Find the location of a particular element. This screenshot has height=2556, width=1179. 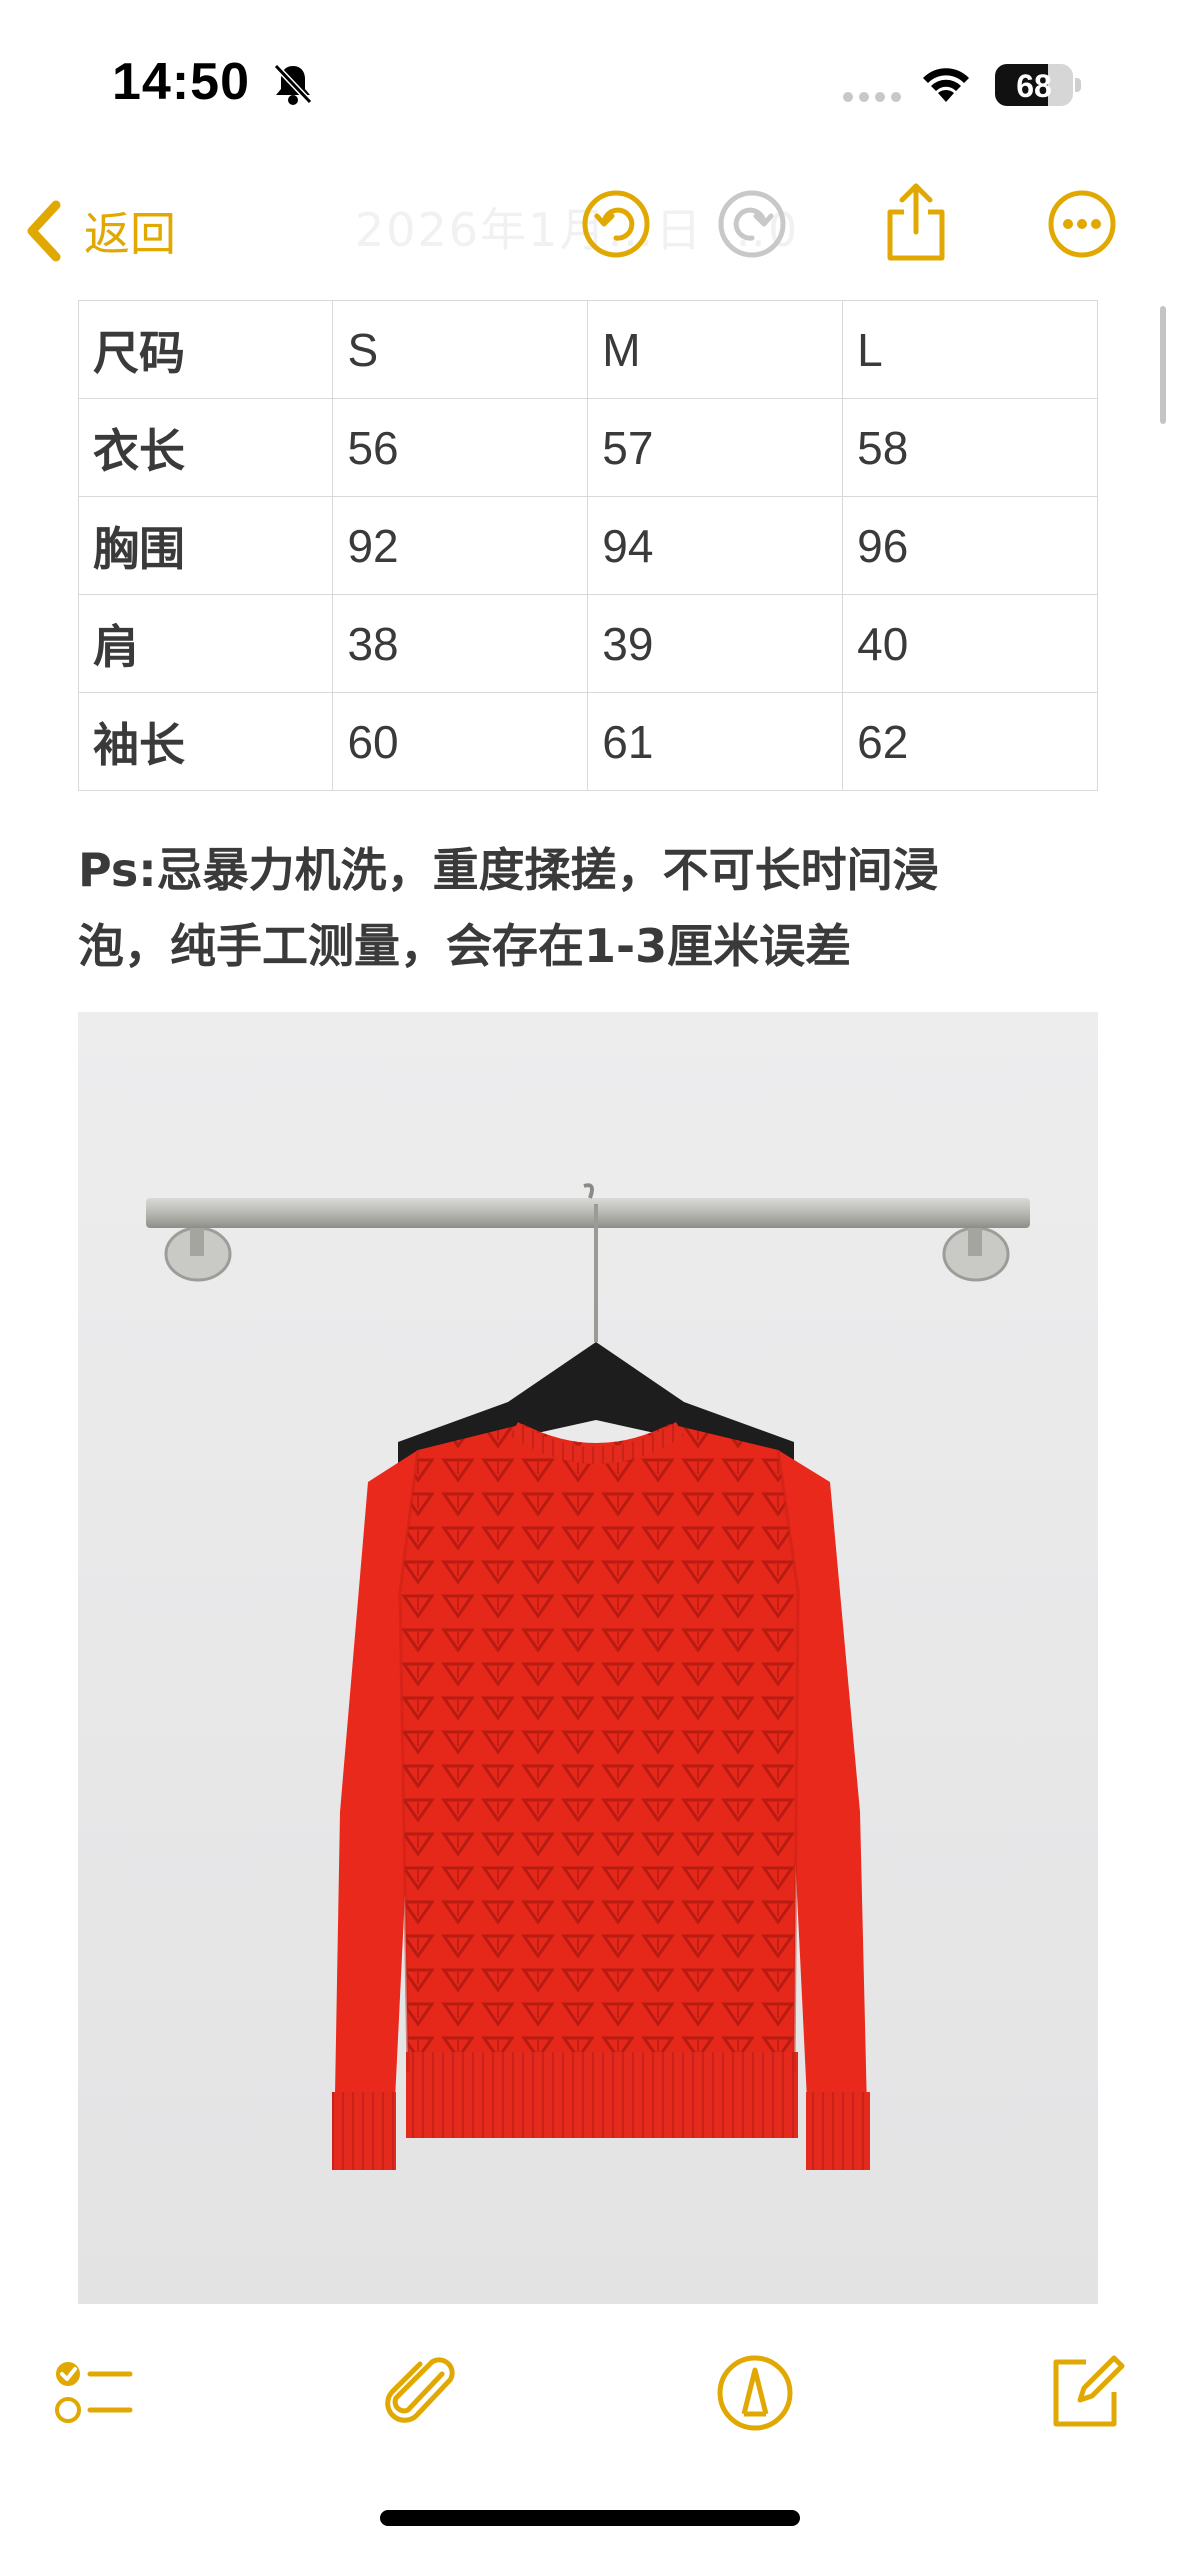

table-cell: 肩 is located at coordinates (205, 643).